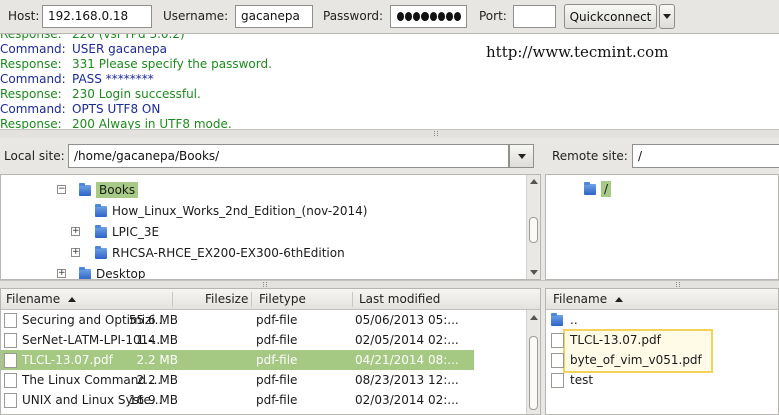 Image resolution: width=779 pixels, height=415 pixels. I want to click on file-size: 1.4 MB, so click(157, 340).